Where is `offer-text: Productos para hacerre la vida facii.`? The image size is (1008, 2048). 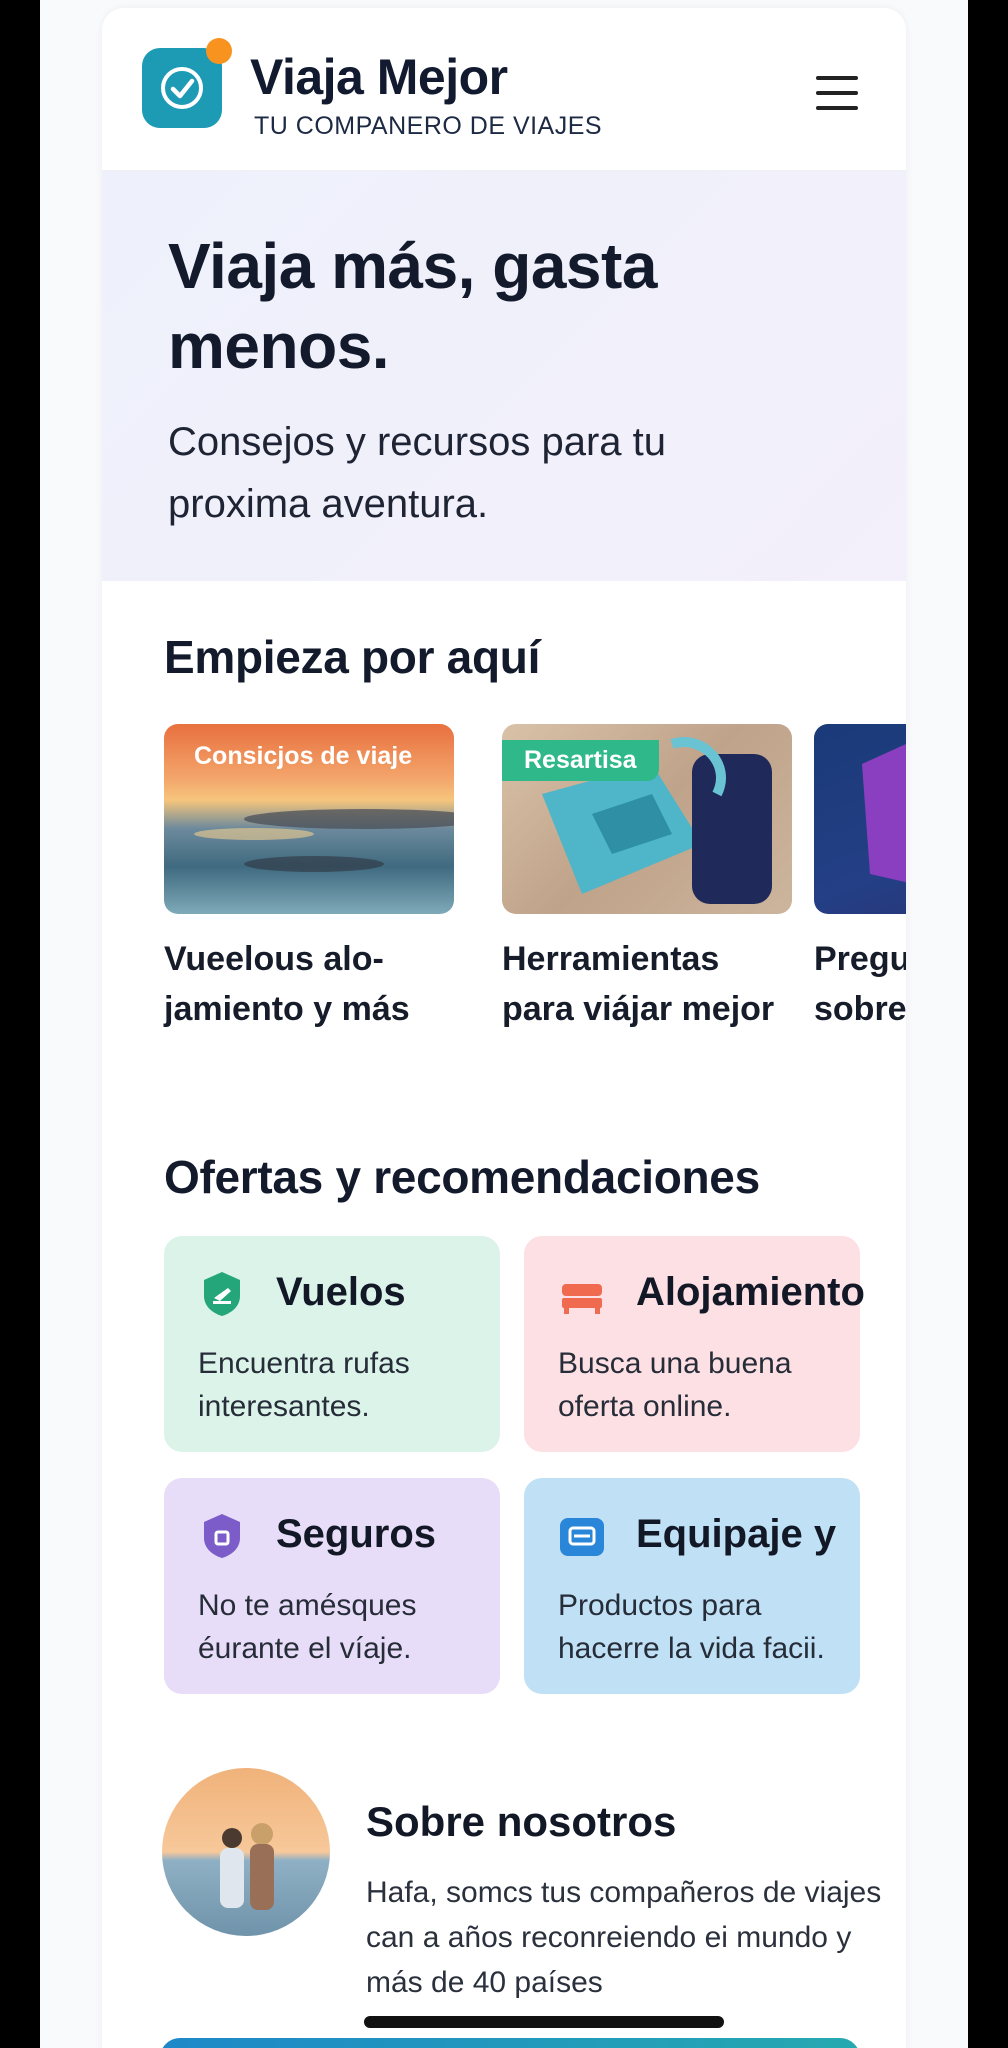
offer-text: Productos para hacerre la vida facii. is located at coordinates (691, 1627).